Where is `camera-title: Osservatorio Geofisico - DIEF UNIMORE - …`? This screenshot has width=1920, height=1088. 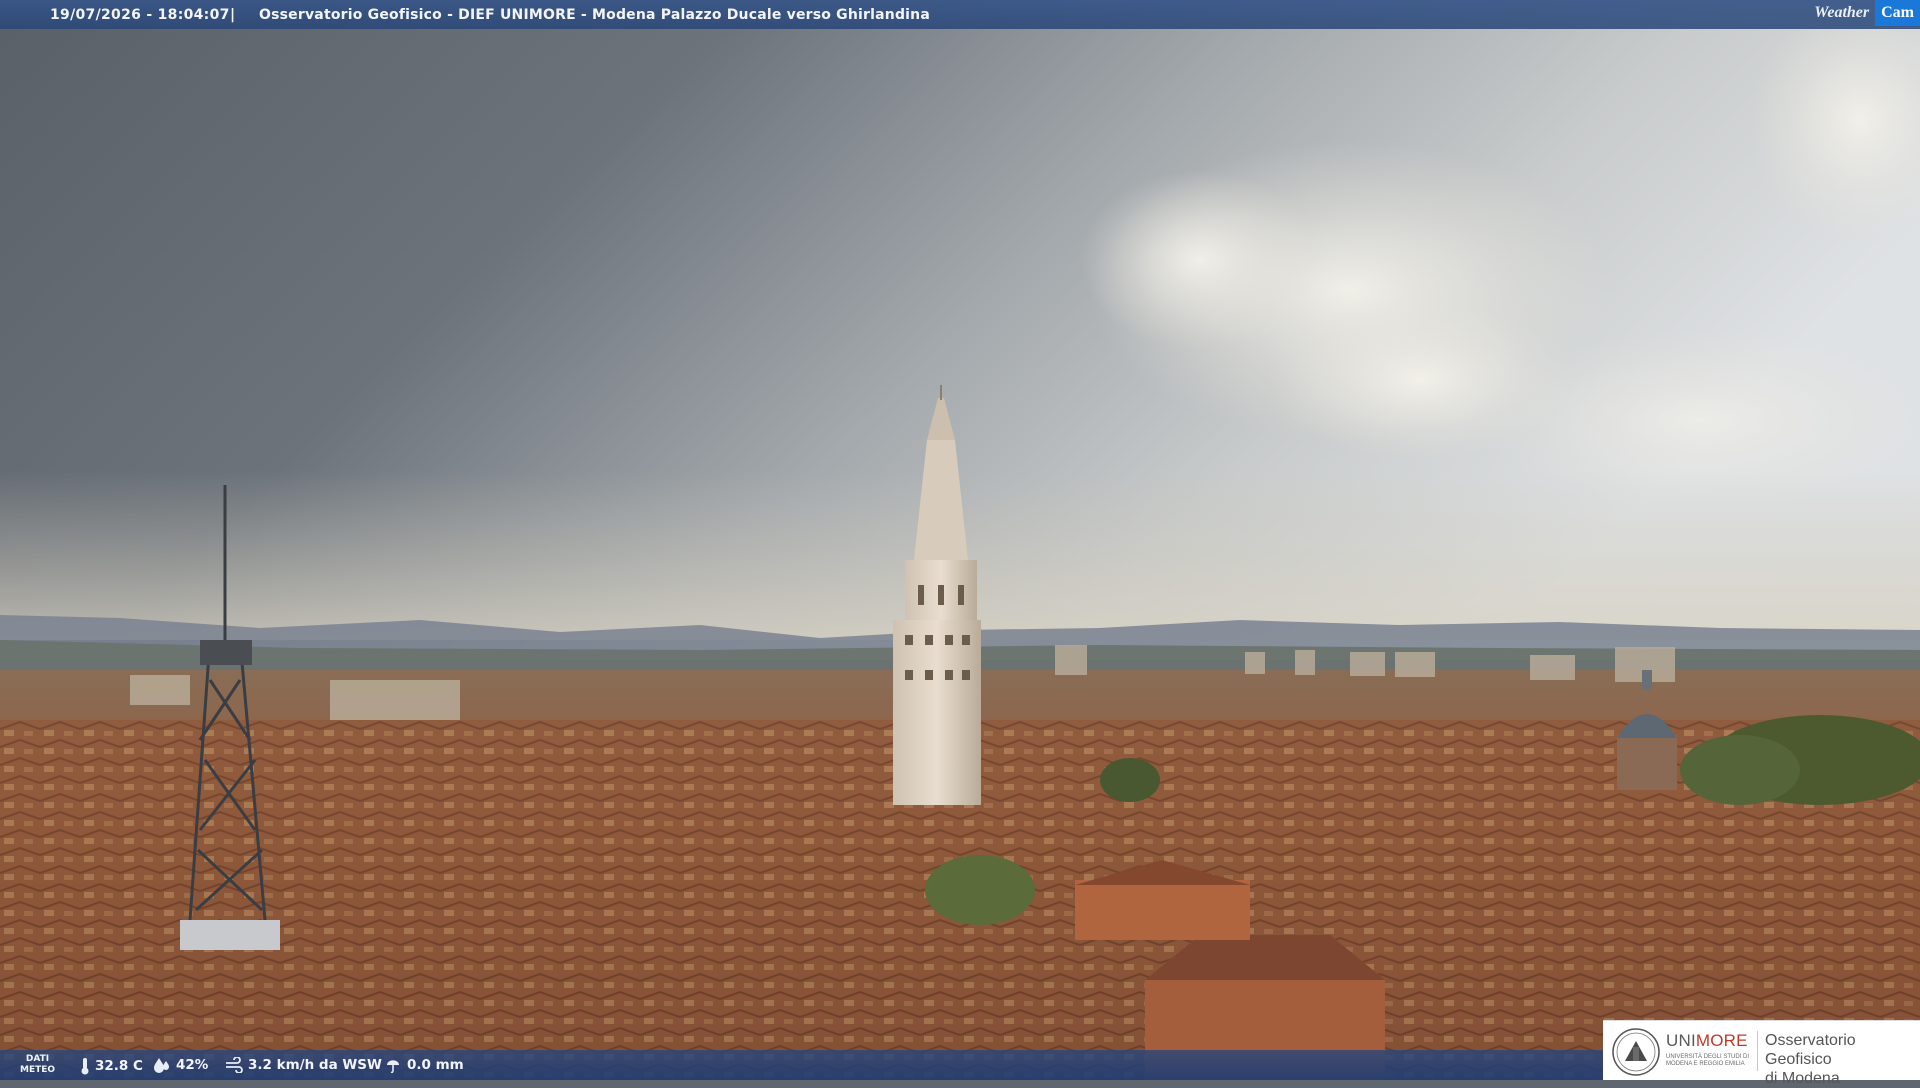 camera-title: Osservatorio Geofisico - DIEF UNIMORE - … is located at coordinates (594, 14).